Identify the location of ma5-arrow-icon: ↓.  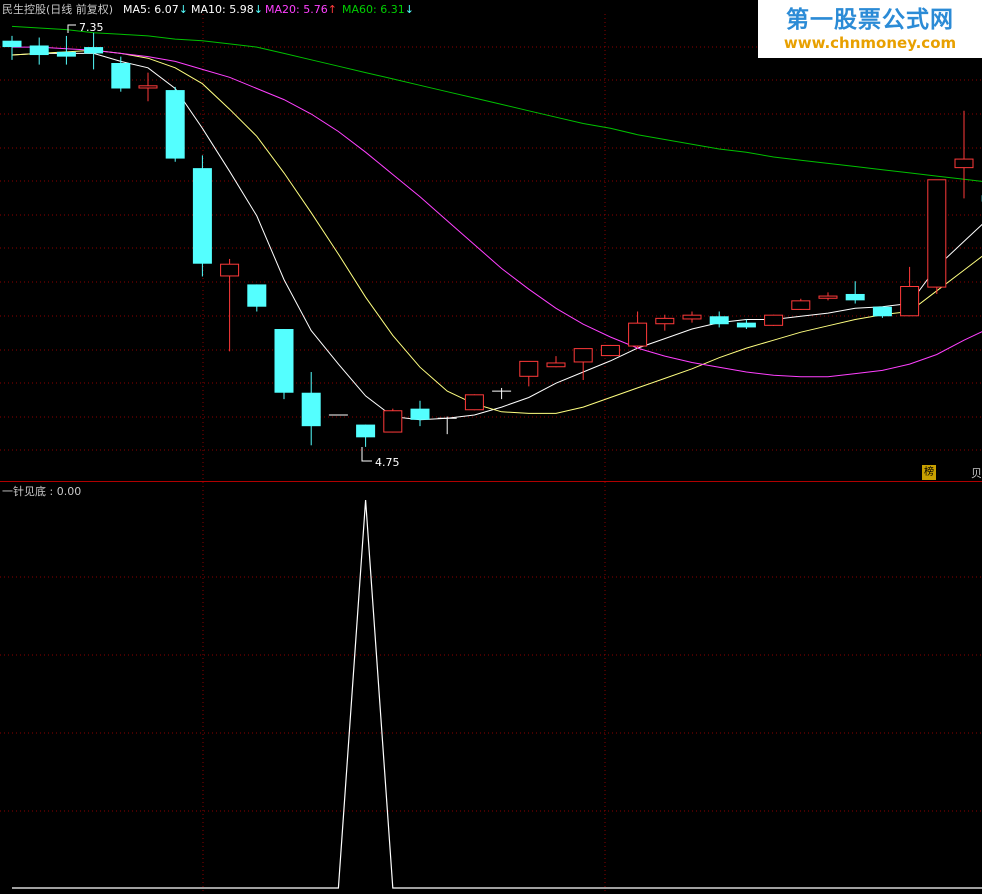
(183, 9).